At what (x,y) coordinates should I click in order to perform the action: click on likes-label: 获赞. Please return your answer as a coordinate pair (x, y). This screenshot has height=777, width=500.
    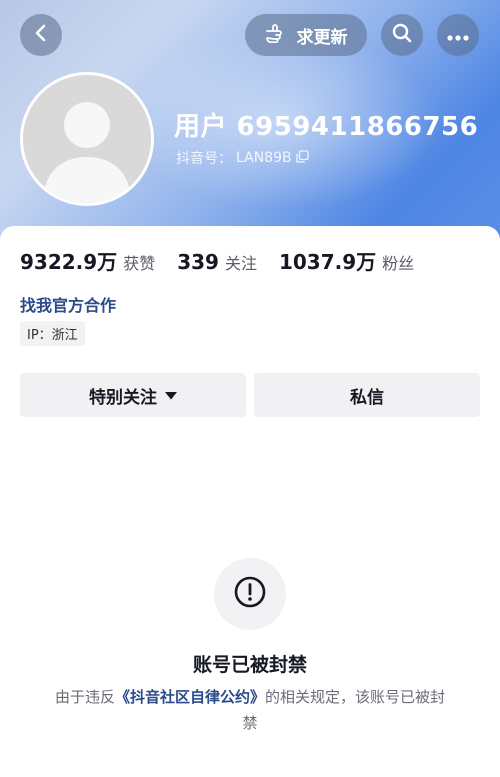
    Looking at the image, I should click on (139, 263).